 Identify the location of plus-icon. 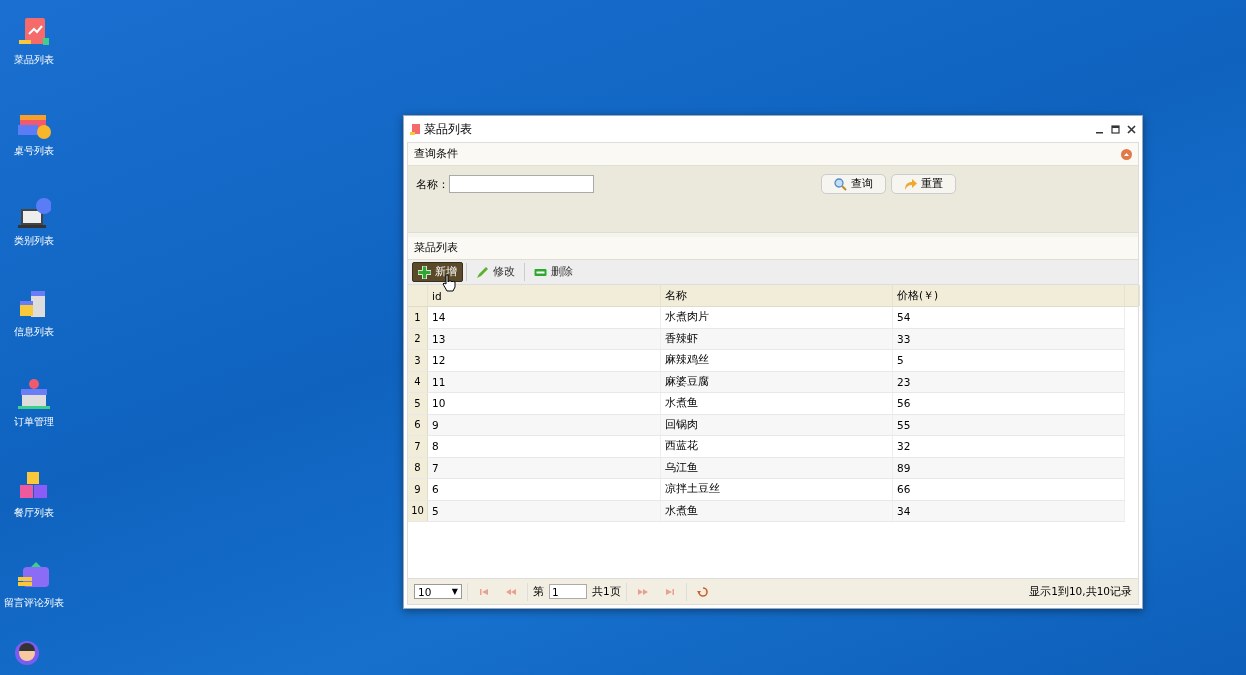
(424, 272).